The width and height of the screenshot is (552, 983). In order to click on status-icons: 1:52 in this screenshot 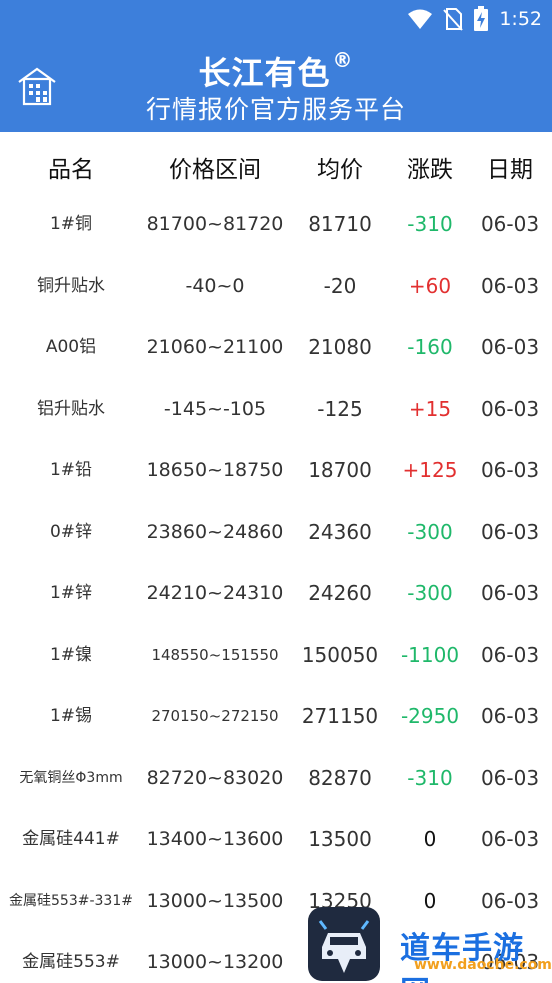, I will do `click(474, 19)`.